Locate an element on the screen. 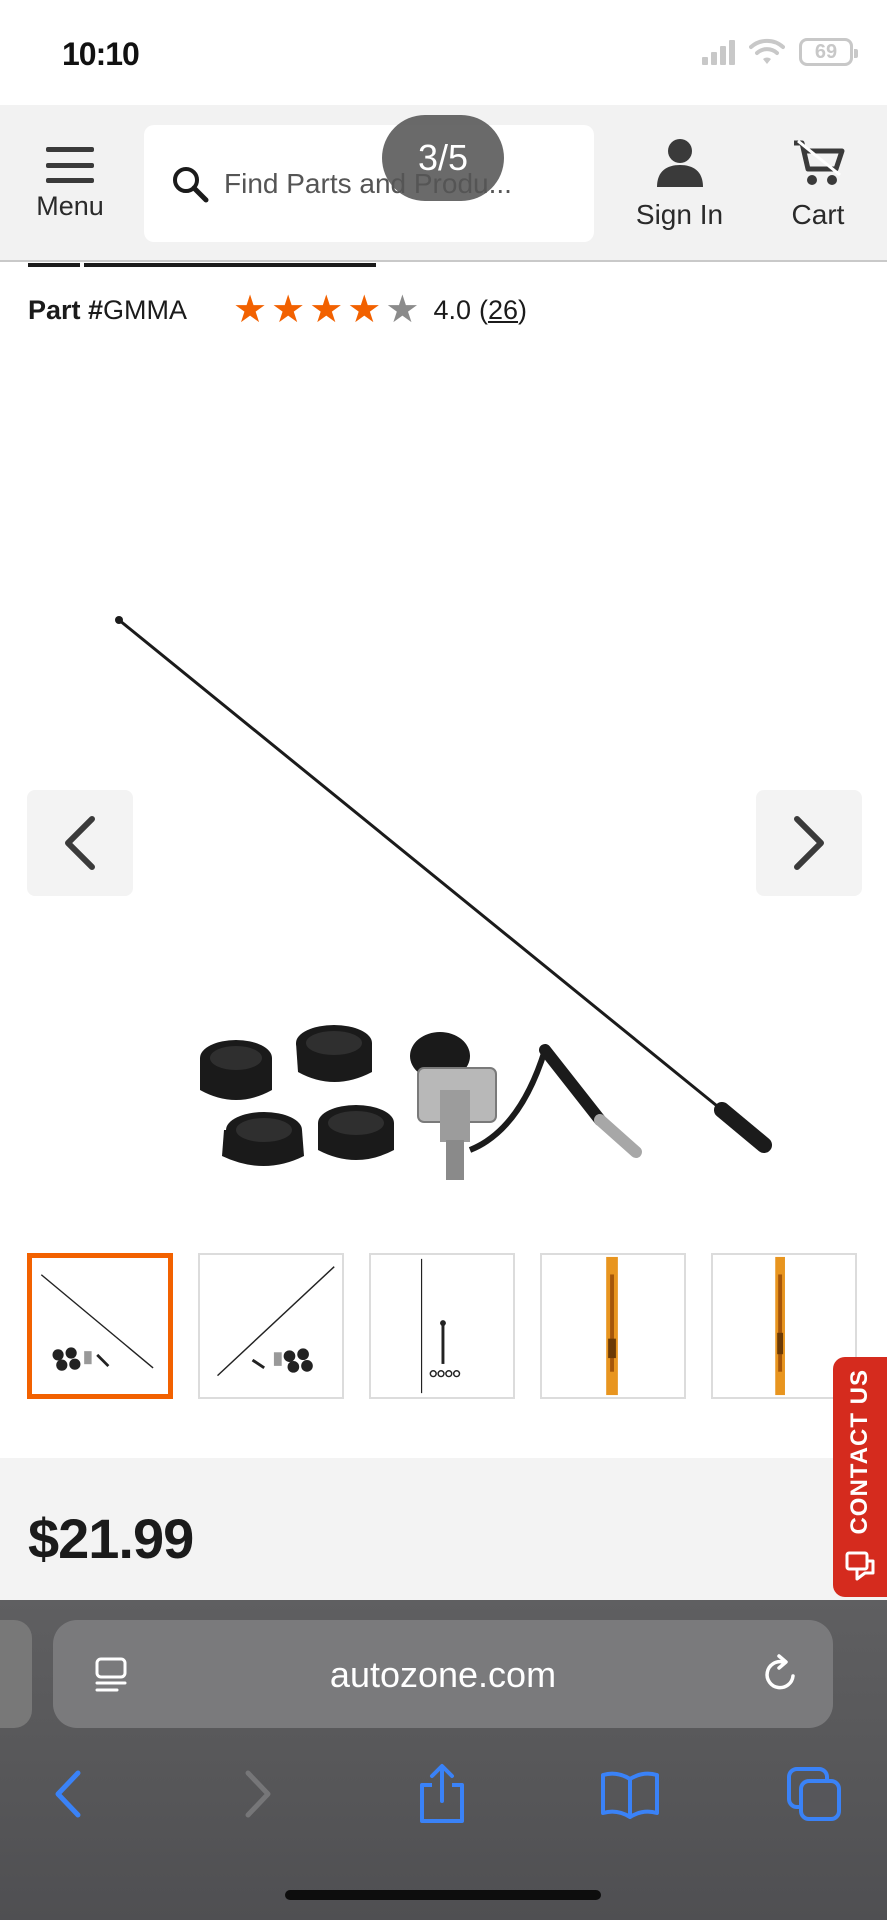 This screenshot has height=1920, width=887. share-icon is located at coordinates (442, 1793).